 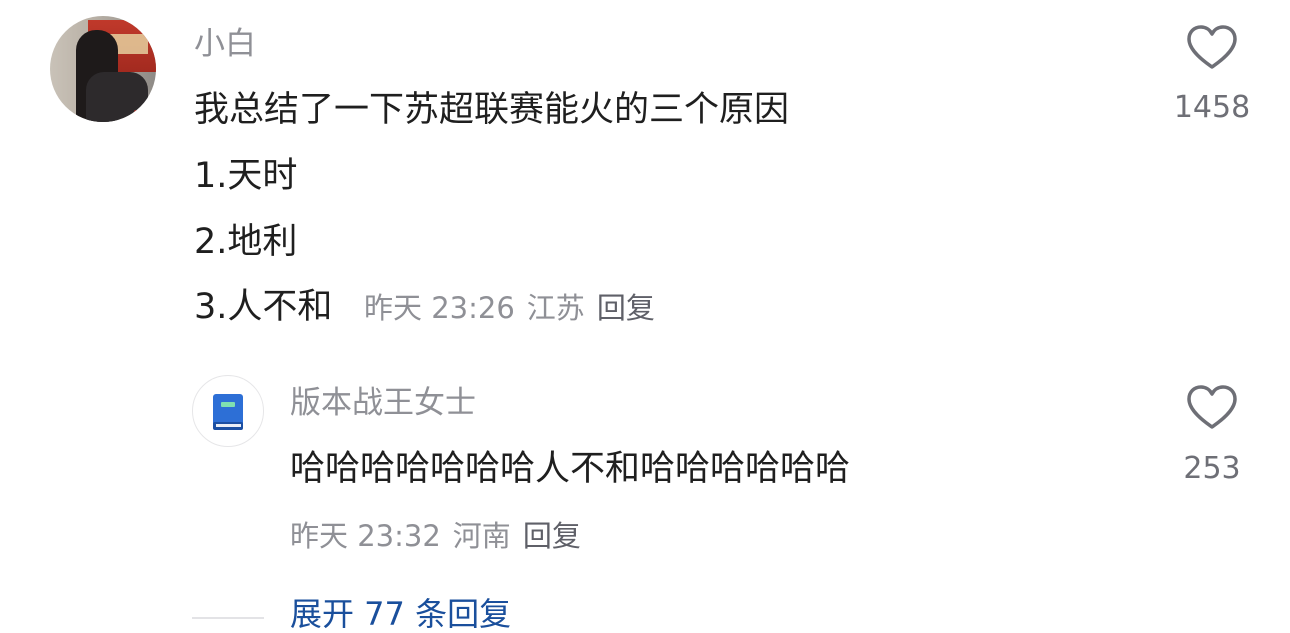 I want to click on reply-meta: 昨天 23:32 河南 回复, so click(x=441, y=536).